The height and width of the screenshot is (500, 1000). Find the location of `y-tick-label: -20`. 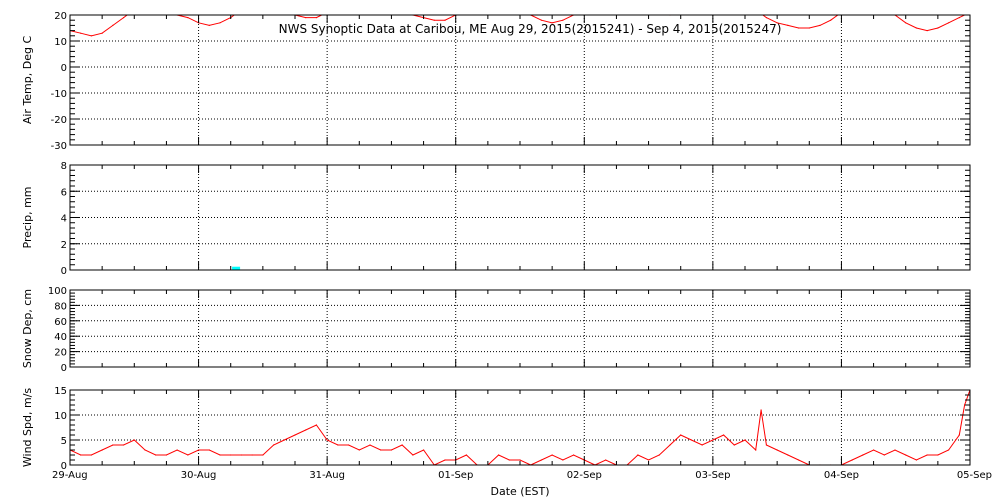

y-tick-label: -20 is located at coordinates (59, 120).